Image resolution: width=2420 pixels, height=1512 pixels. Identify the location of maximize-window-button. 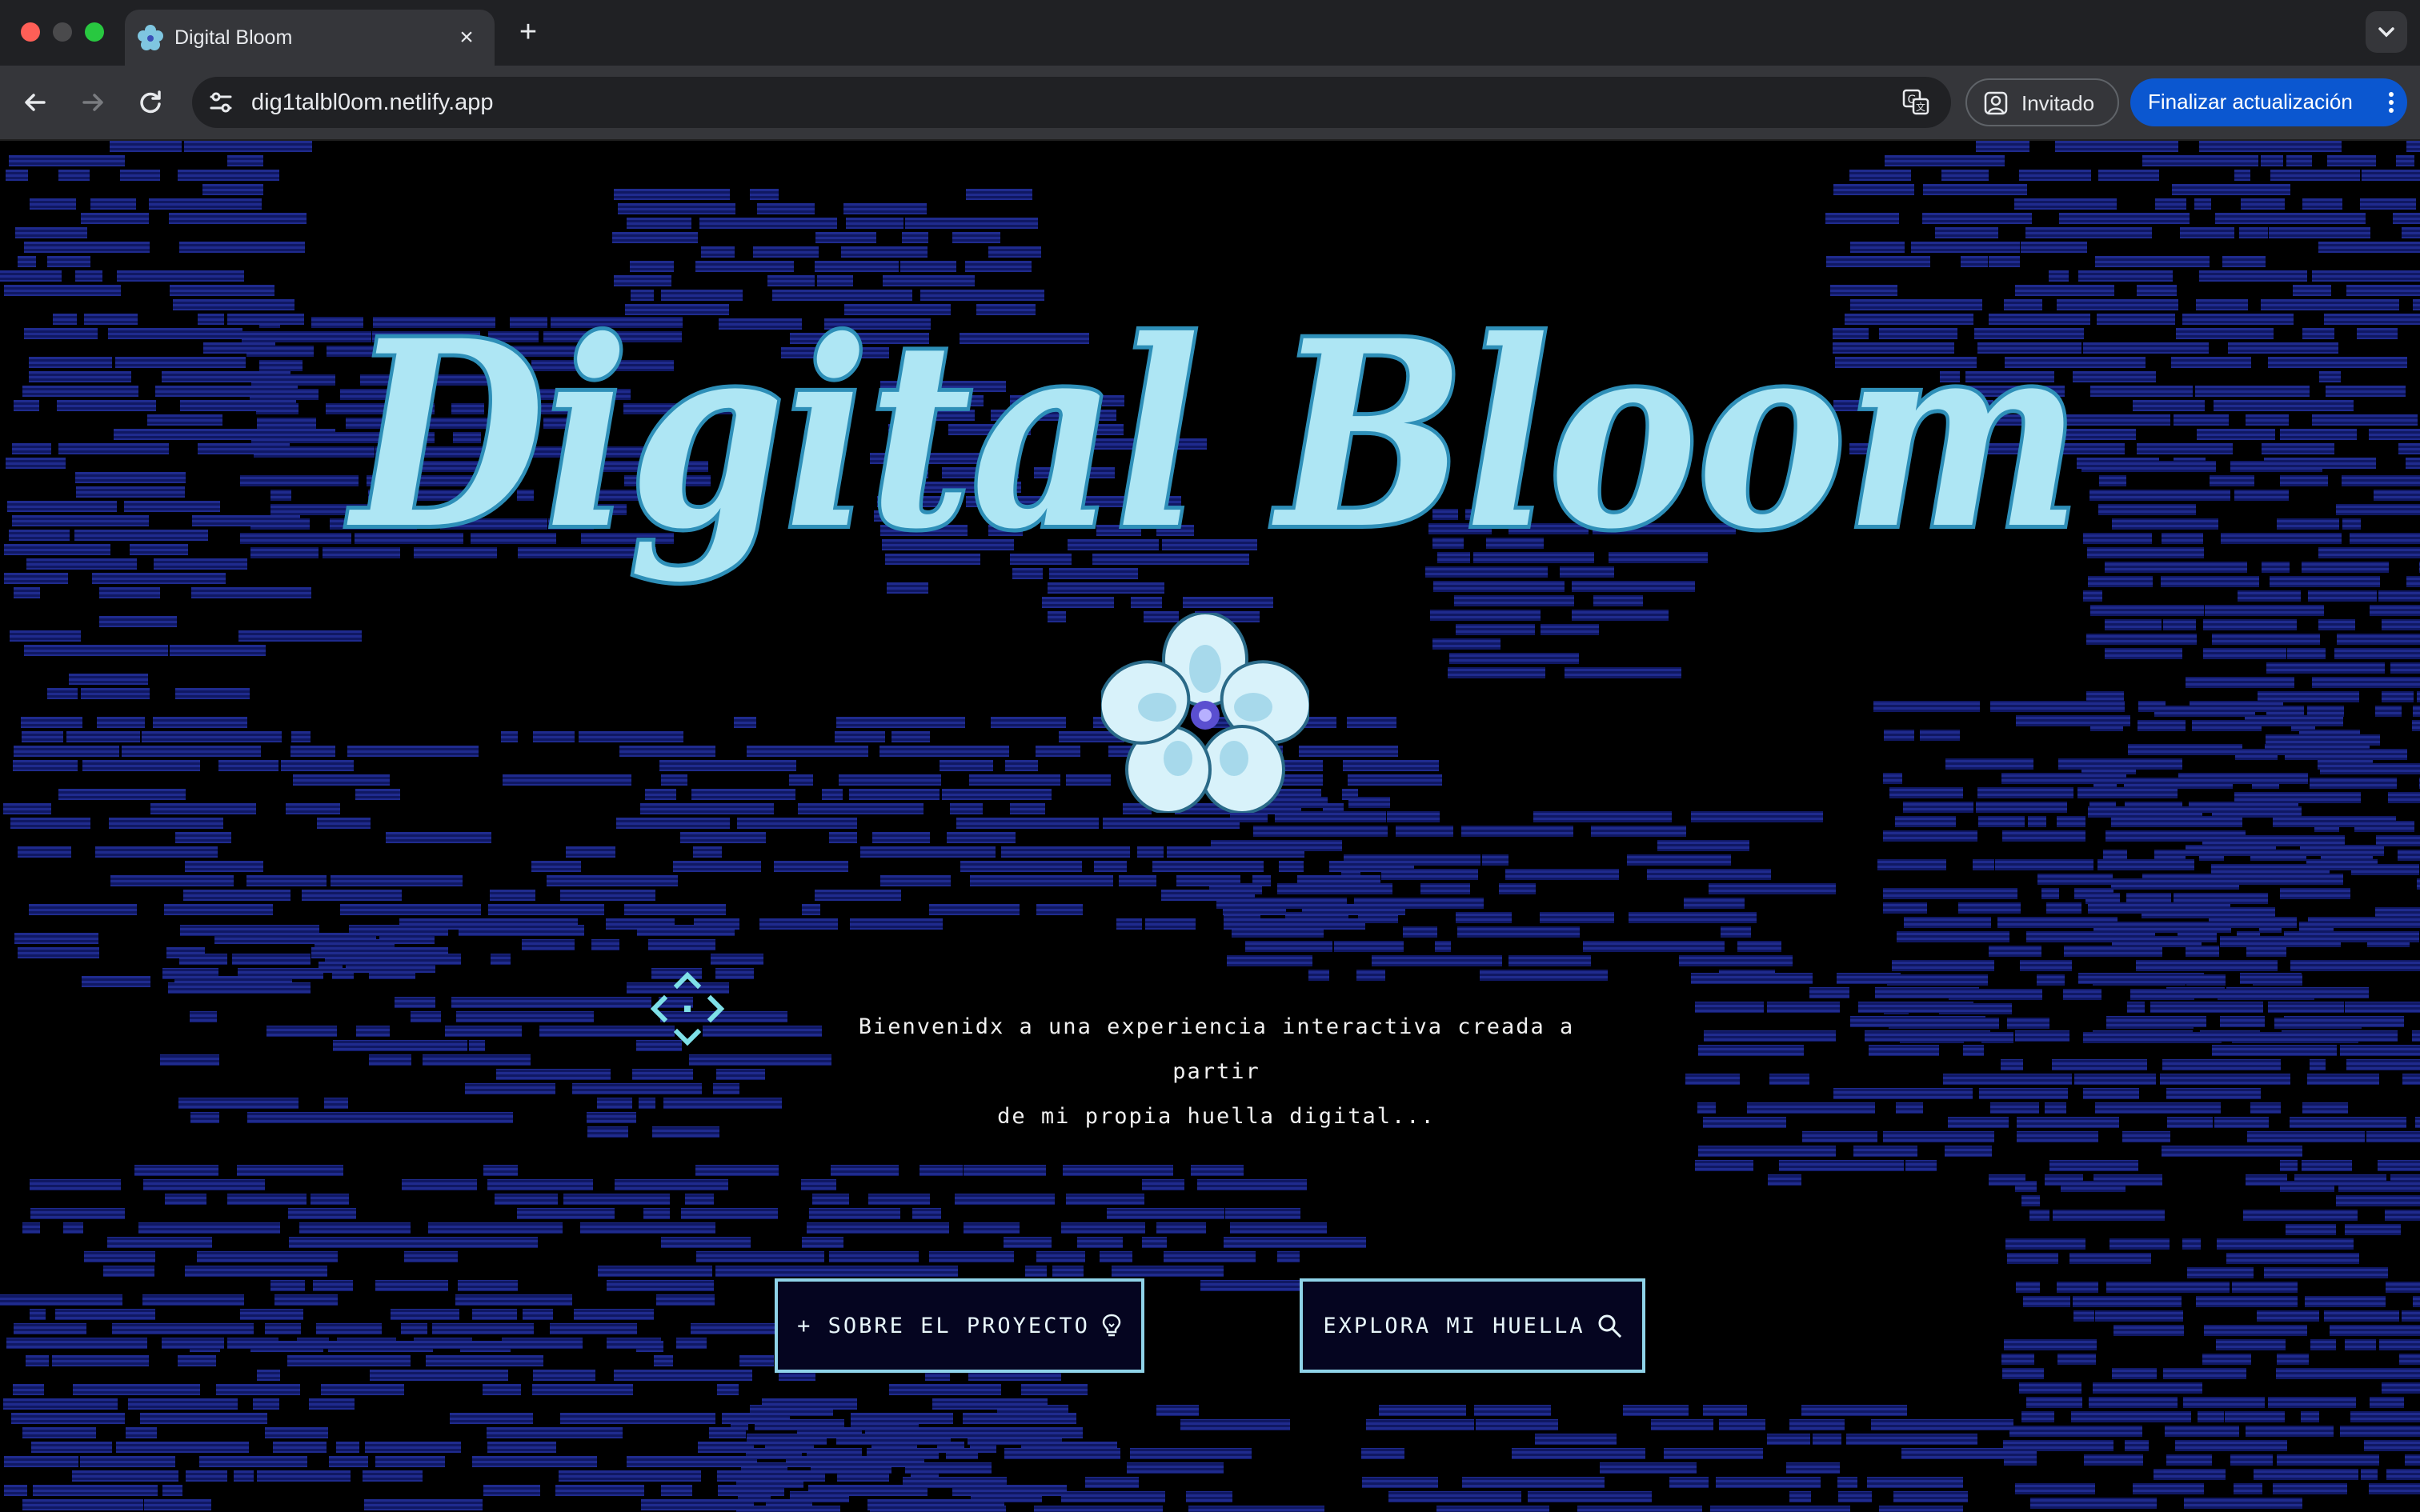
(94, 32).